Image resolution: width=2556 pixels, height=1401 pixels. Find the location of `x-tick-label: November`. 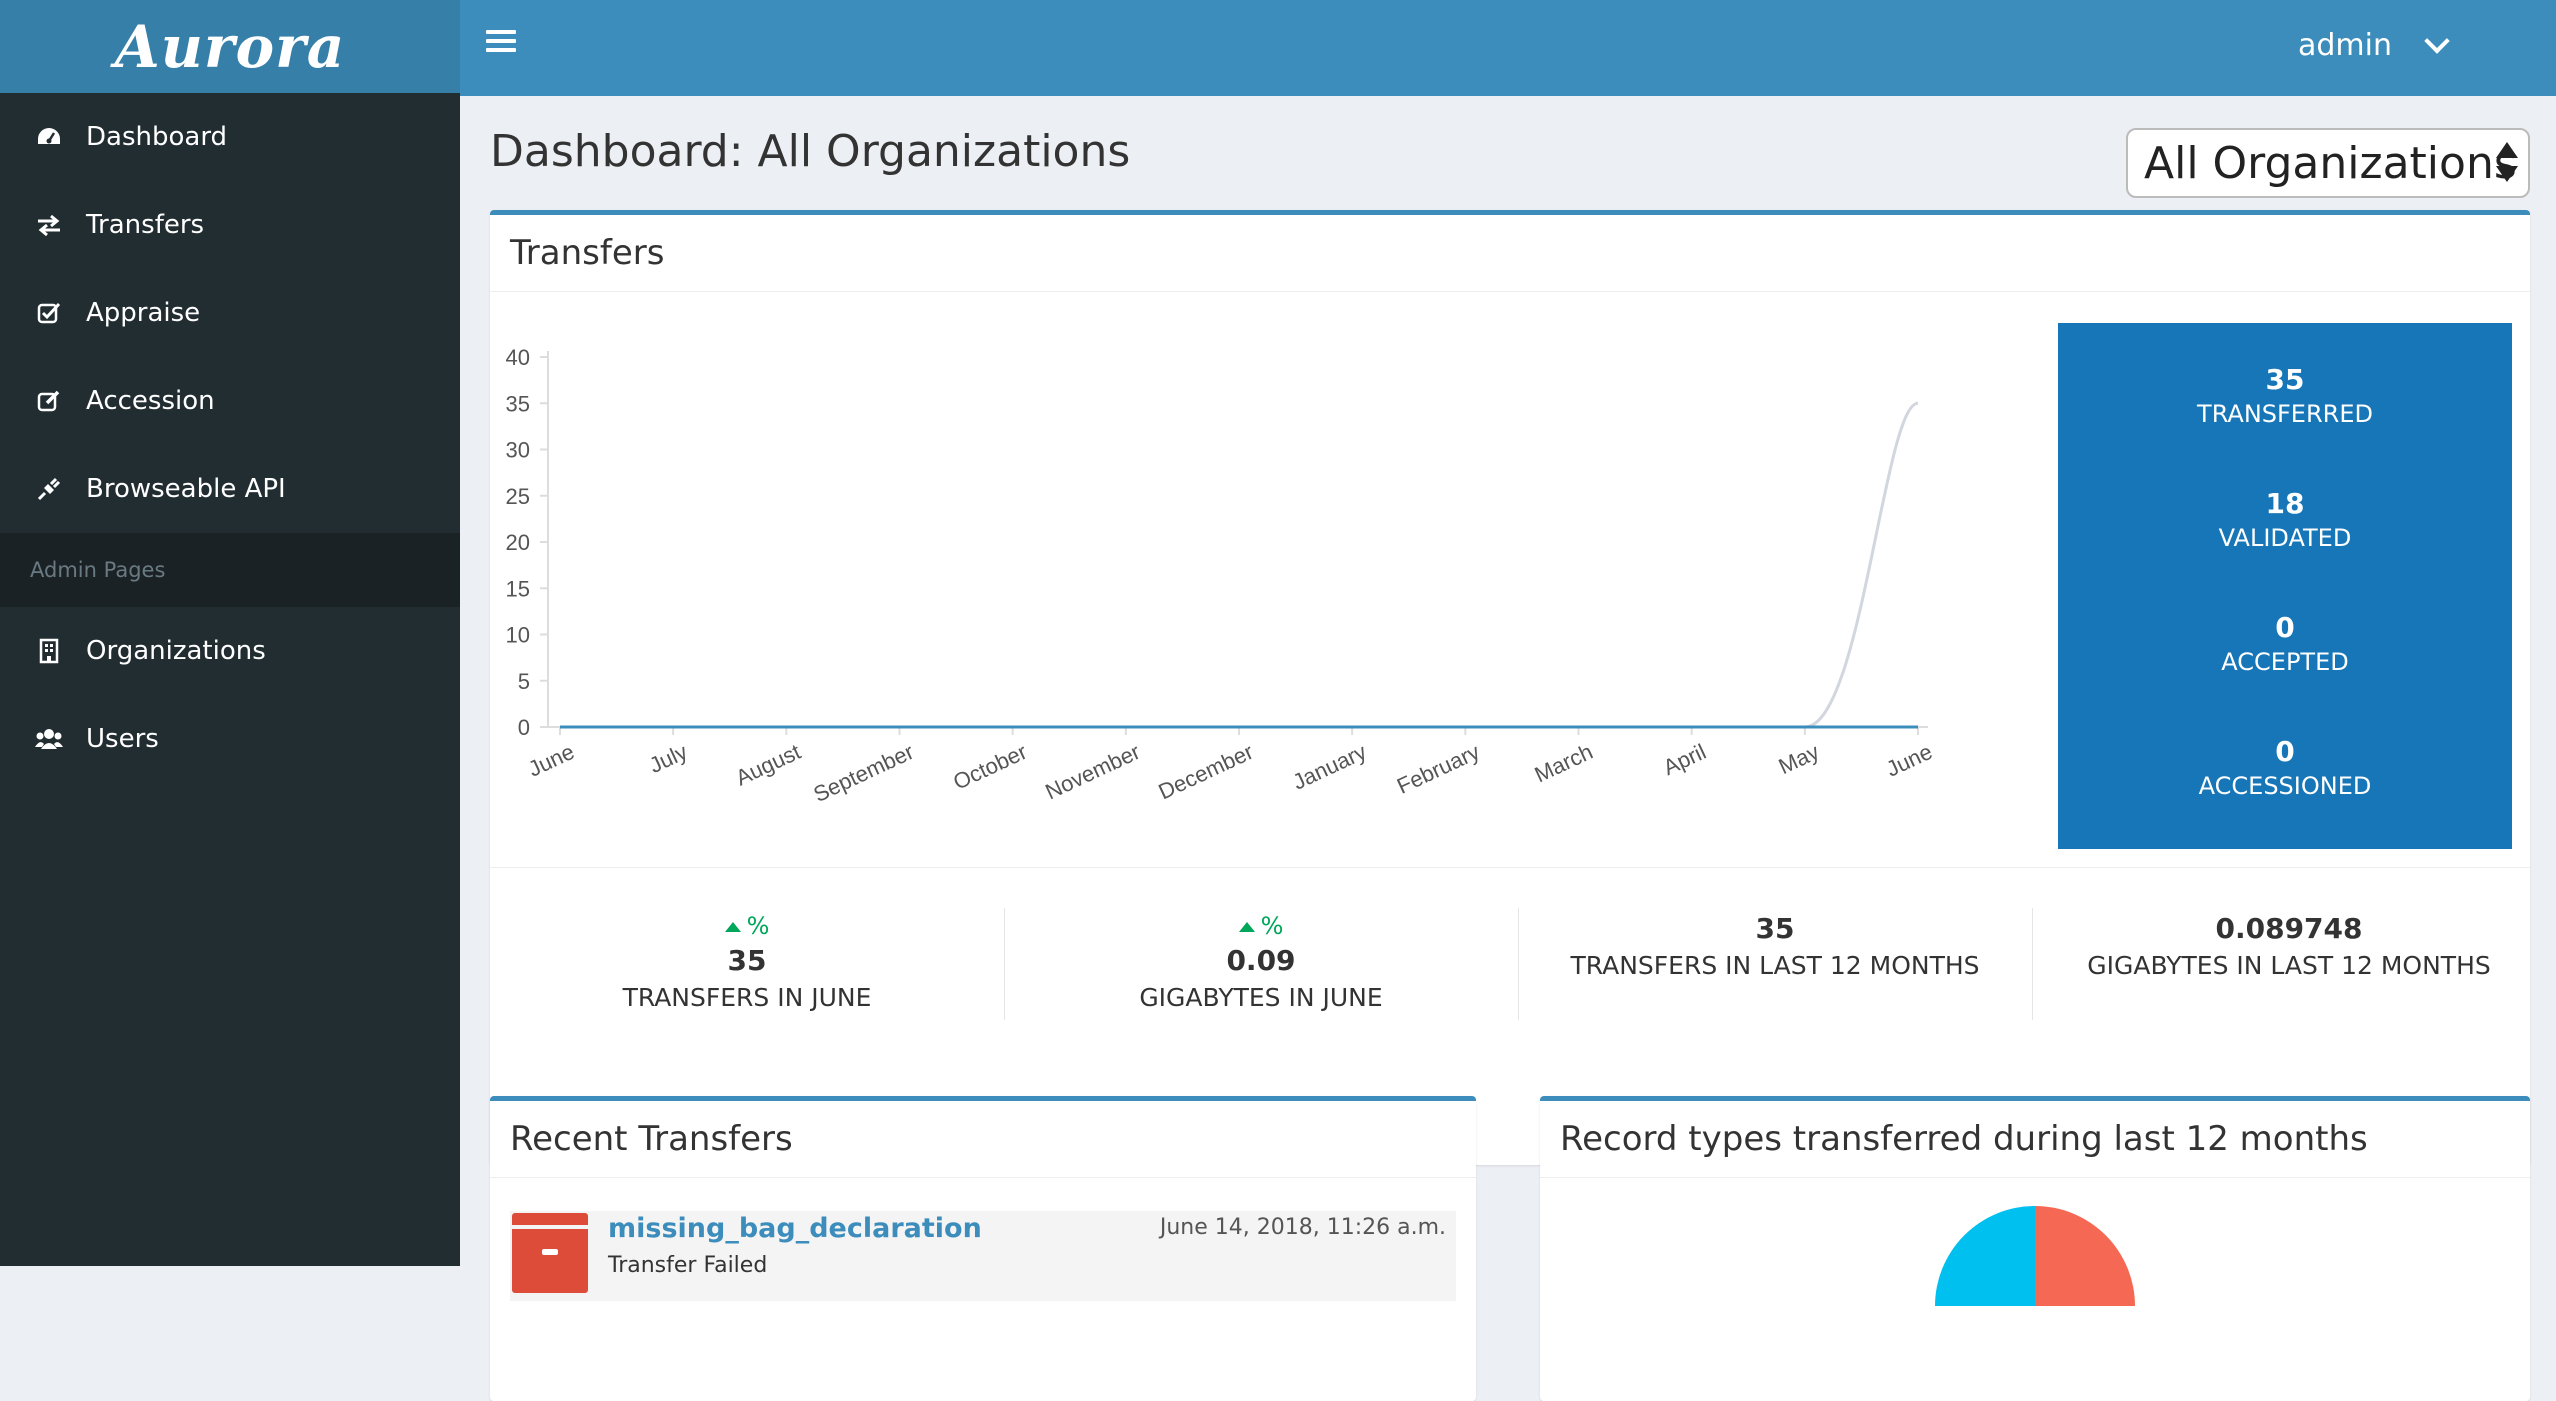

x-tick-label: November is located at coordinates (1092, 772).